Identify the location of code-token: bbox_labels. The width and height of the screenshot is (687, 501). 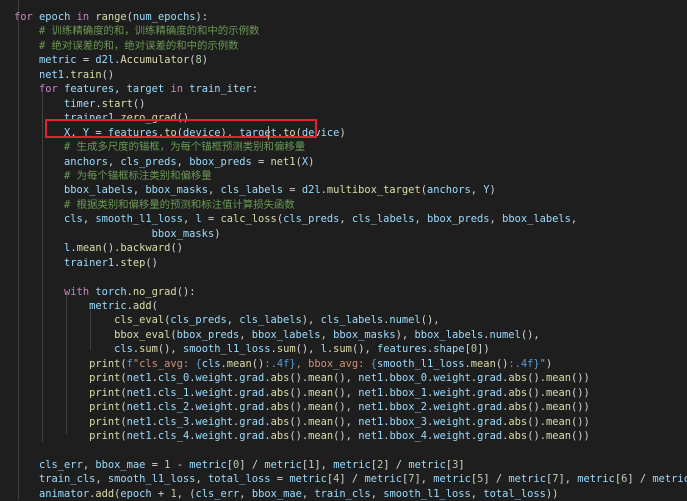
(98, 190).